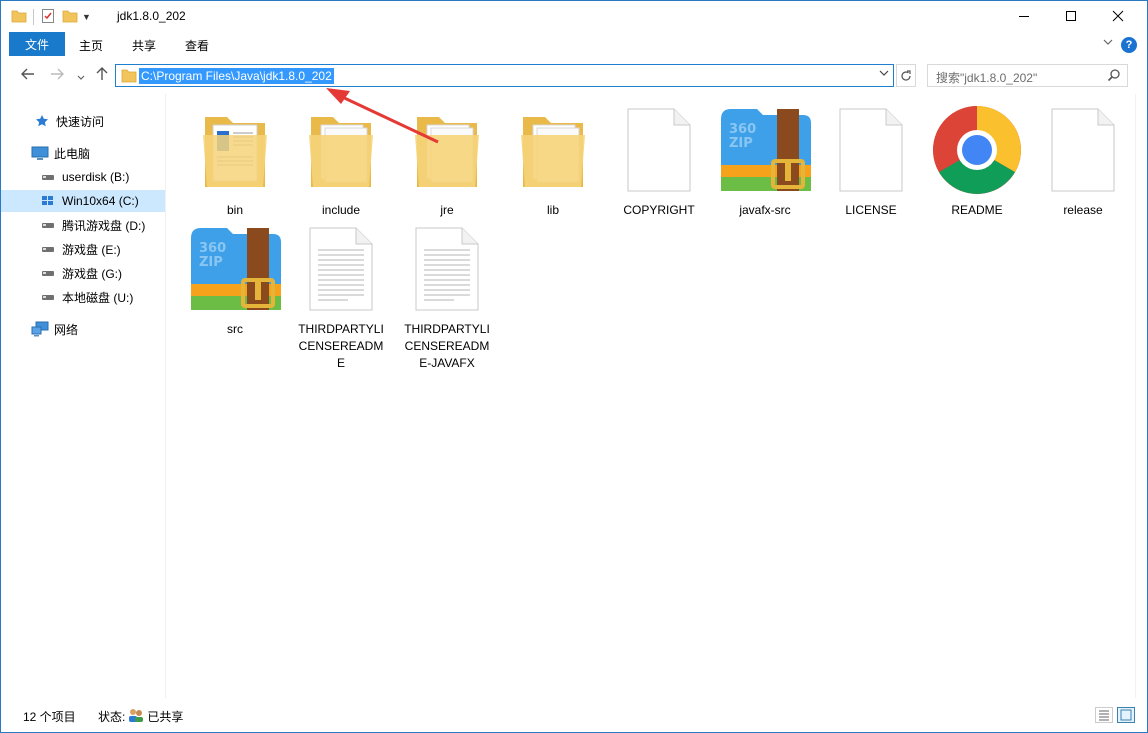  What do you see at coordinates (742, 129) in the screenshot?
I see `svg-text: 360` at bounding box center [742, 129].